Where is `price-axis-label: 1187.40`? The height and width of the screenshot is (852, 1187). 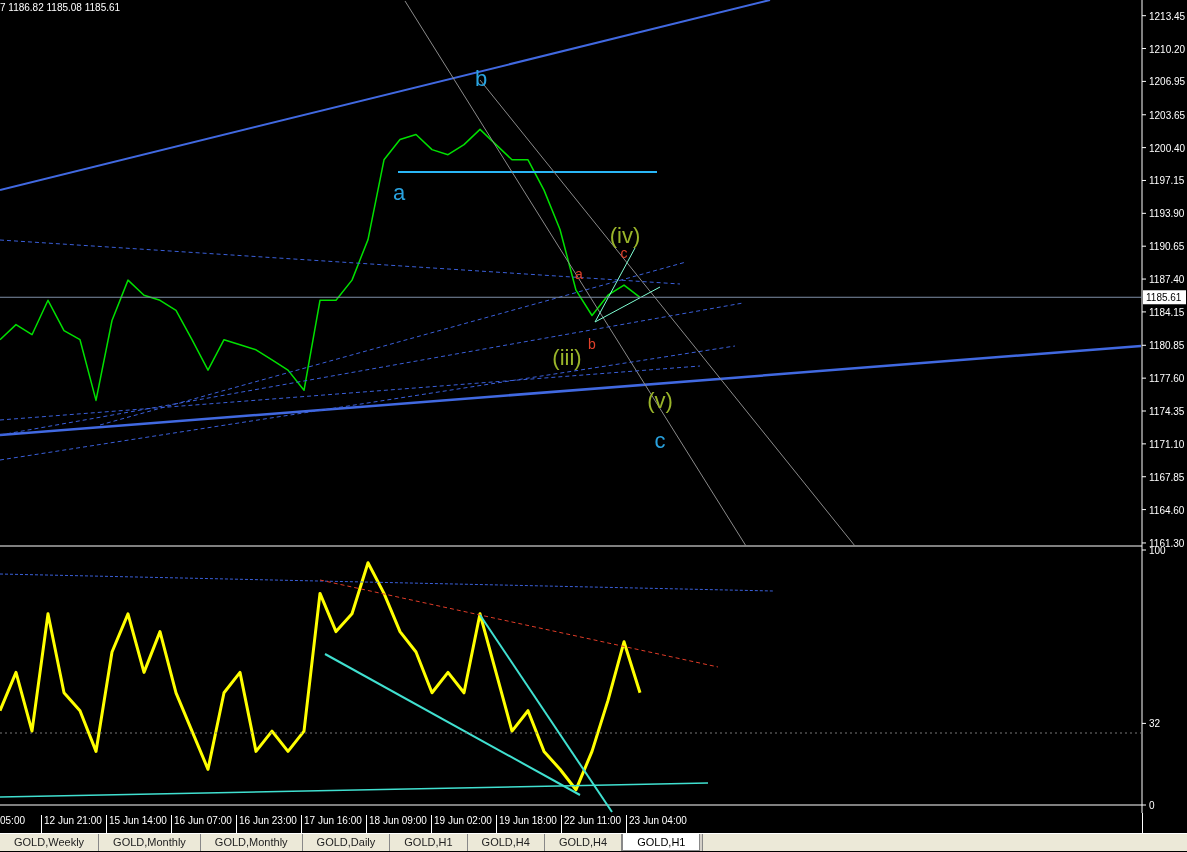
price-axis-label: 1187.40 is located at coordinates (1167, 280).